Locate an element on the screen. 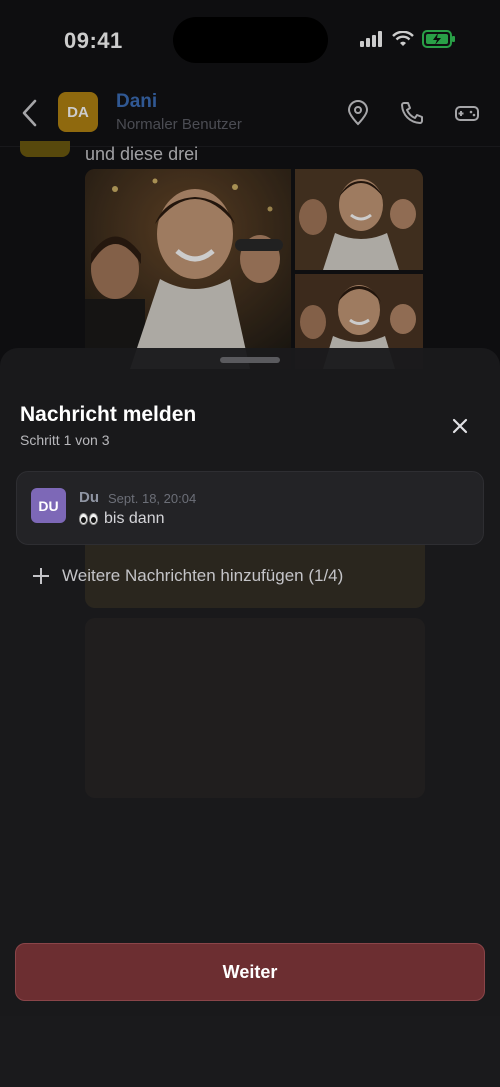  message-author: Du is located at coordinates (89, 497).